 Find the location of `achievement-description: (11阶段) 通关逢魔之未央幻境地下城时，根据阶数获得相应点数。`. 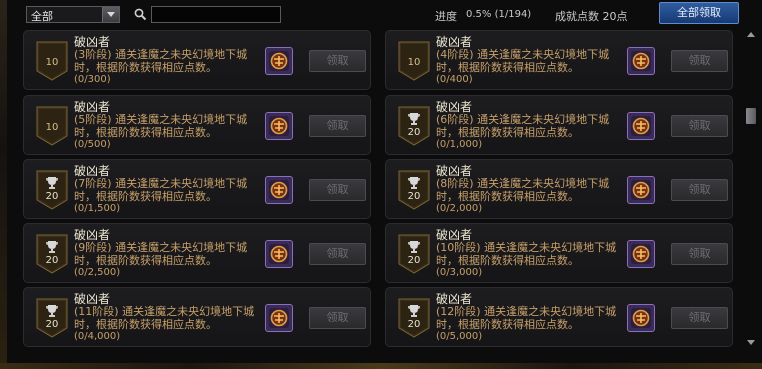

achievement-description: (11阶段) 通关逢魔之未央幻境地下城时，根据阶数获得相应点数。 is located at coordinates (164, 318).